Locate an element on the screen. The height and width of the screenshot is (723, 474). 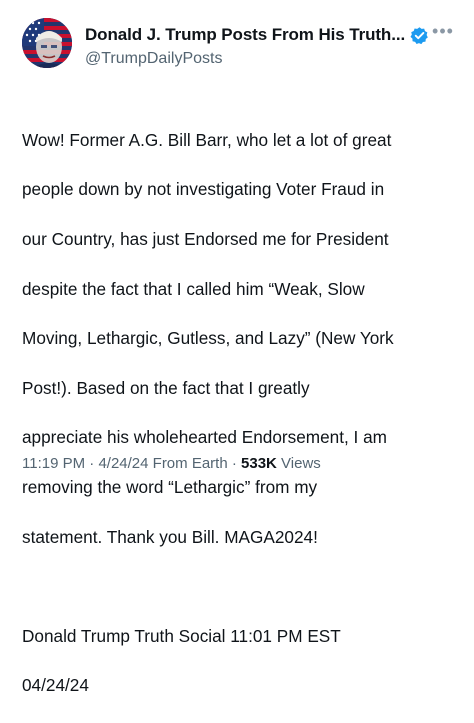
post-text-line: statement. Thank you Bill. MAGA2024! is located at coordinates (170, 536).